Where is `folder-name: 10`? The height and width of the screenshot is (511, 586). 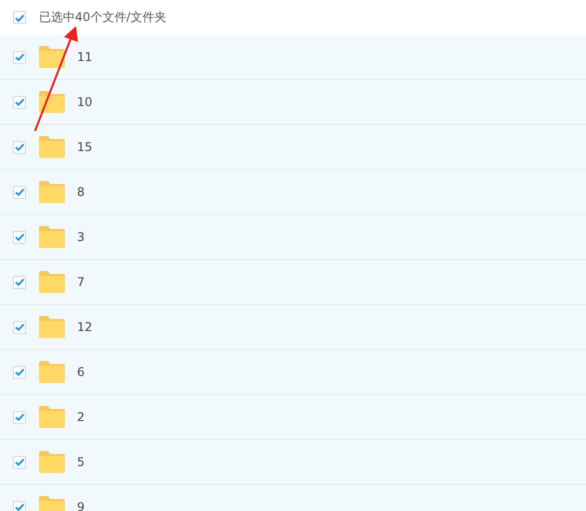
folder-name: 10 is located at coordinates (84, 102).